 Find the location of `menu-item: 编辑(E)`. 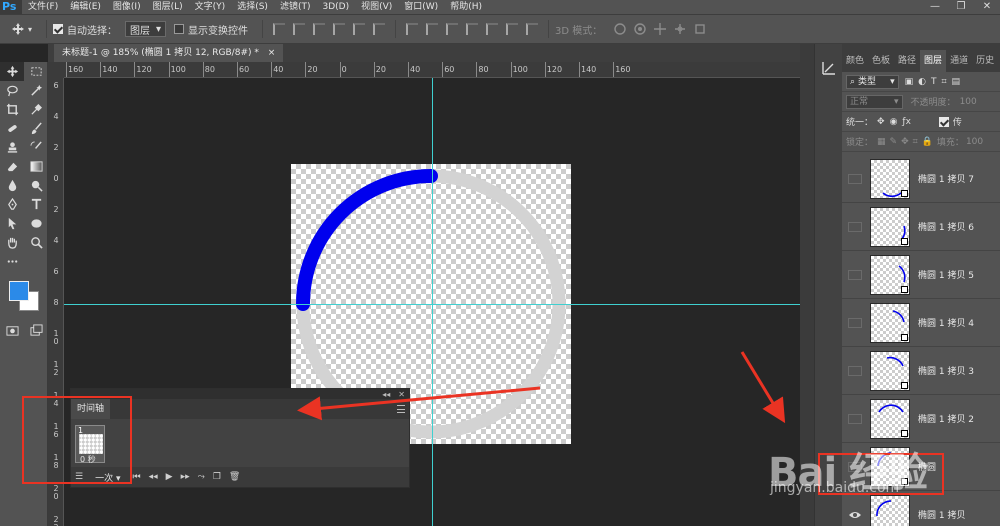

menu-item: 编辑(E) is located at coordinates (85, 7).